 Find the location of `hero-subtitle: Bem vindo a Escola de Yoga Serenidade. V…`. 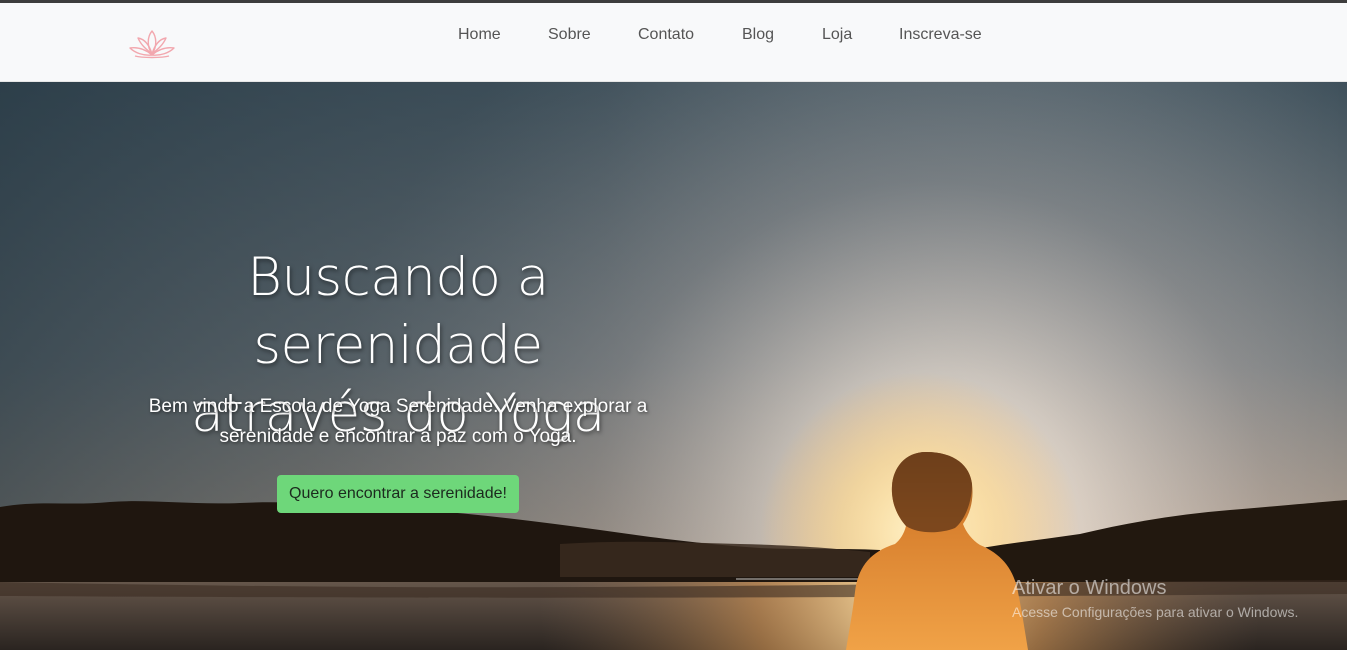

hero-subtitle: Bem vindo a Escola de Yoga Serenidade. V… is located at coordinates (398, 422).